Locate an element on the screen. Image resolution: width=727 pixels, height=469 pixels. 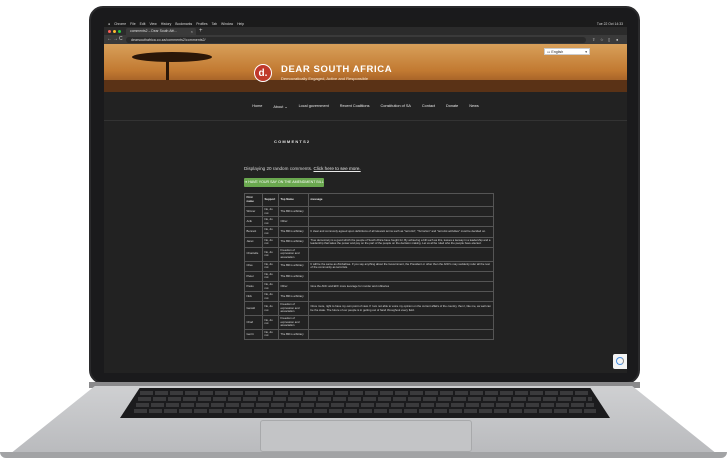
cta-label: HAVE YOUR SAY ON THE AMENDMENT BILL is located at coordinates (286, 182).